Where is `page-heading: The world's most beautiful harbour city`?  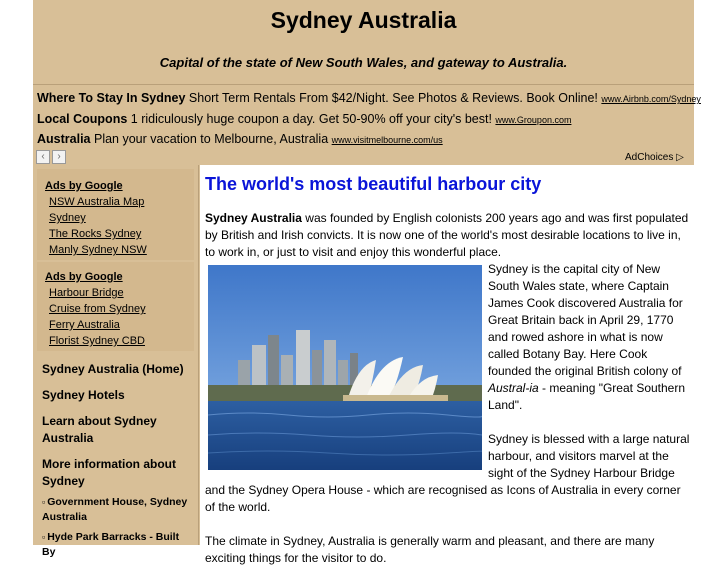
page-heading: The world's most beautiful harbour city is located at coordinates (373, 184).